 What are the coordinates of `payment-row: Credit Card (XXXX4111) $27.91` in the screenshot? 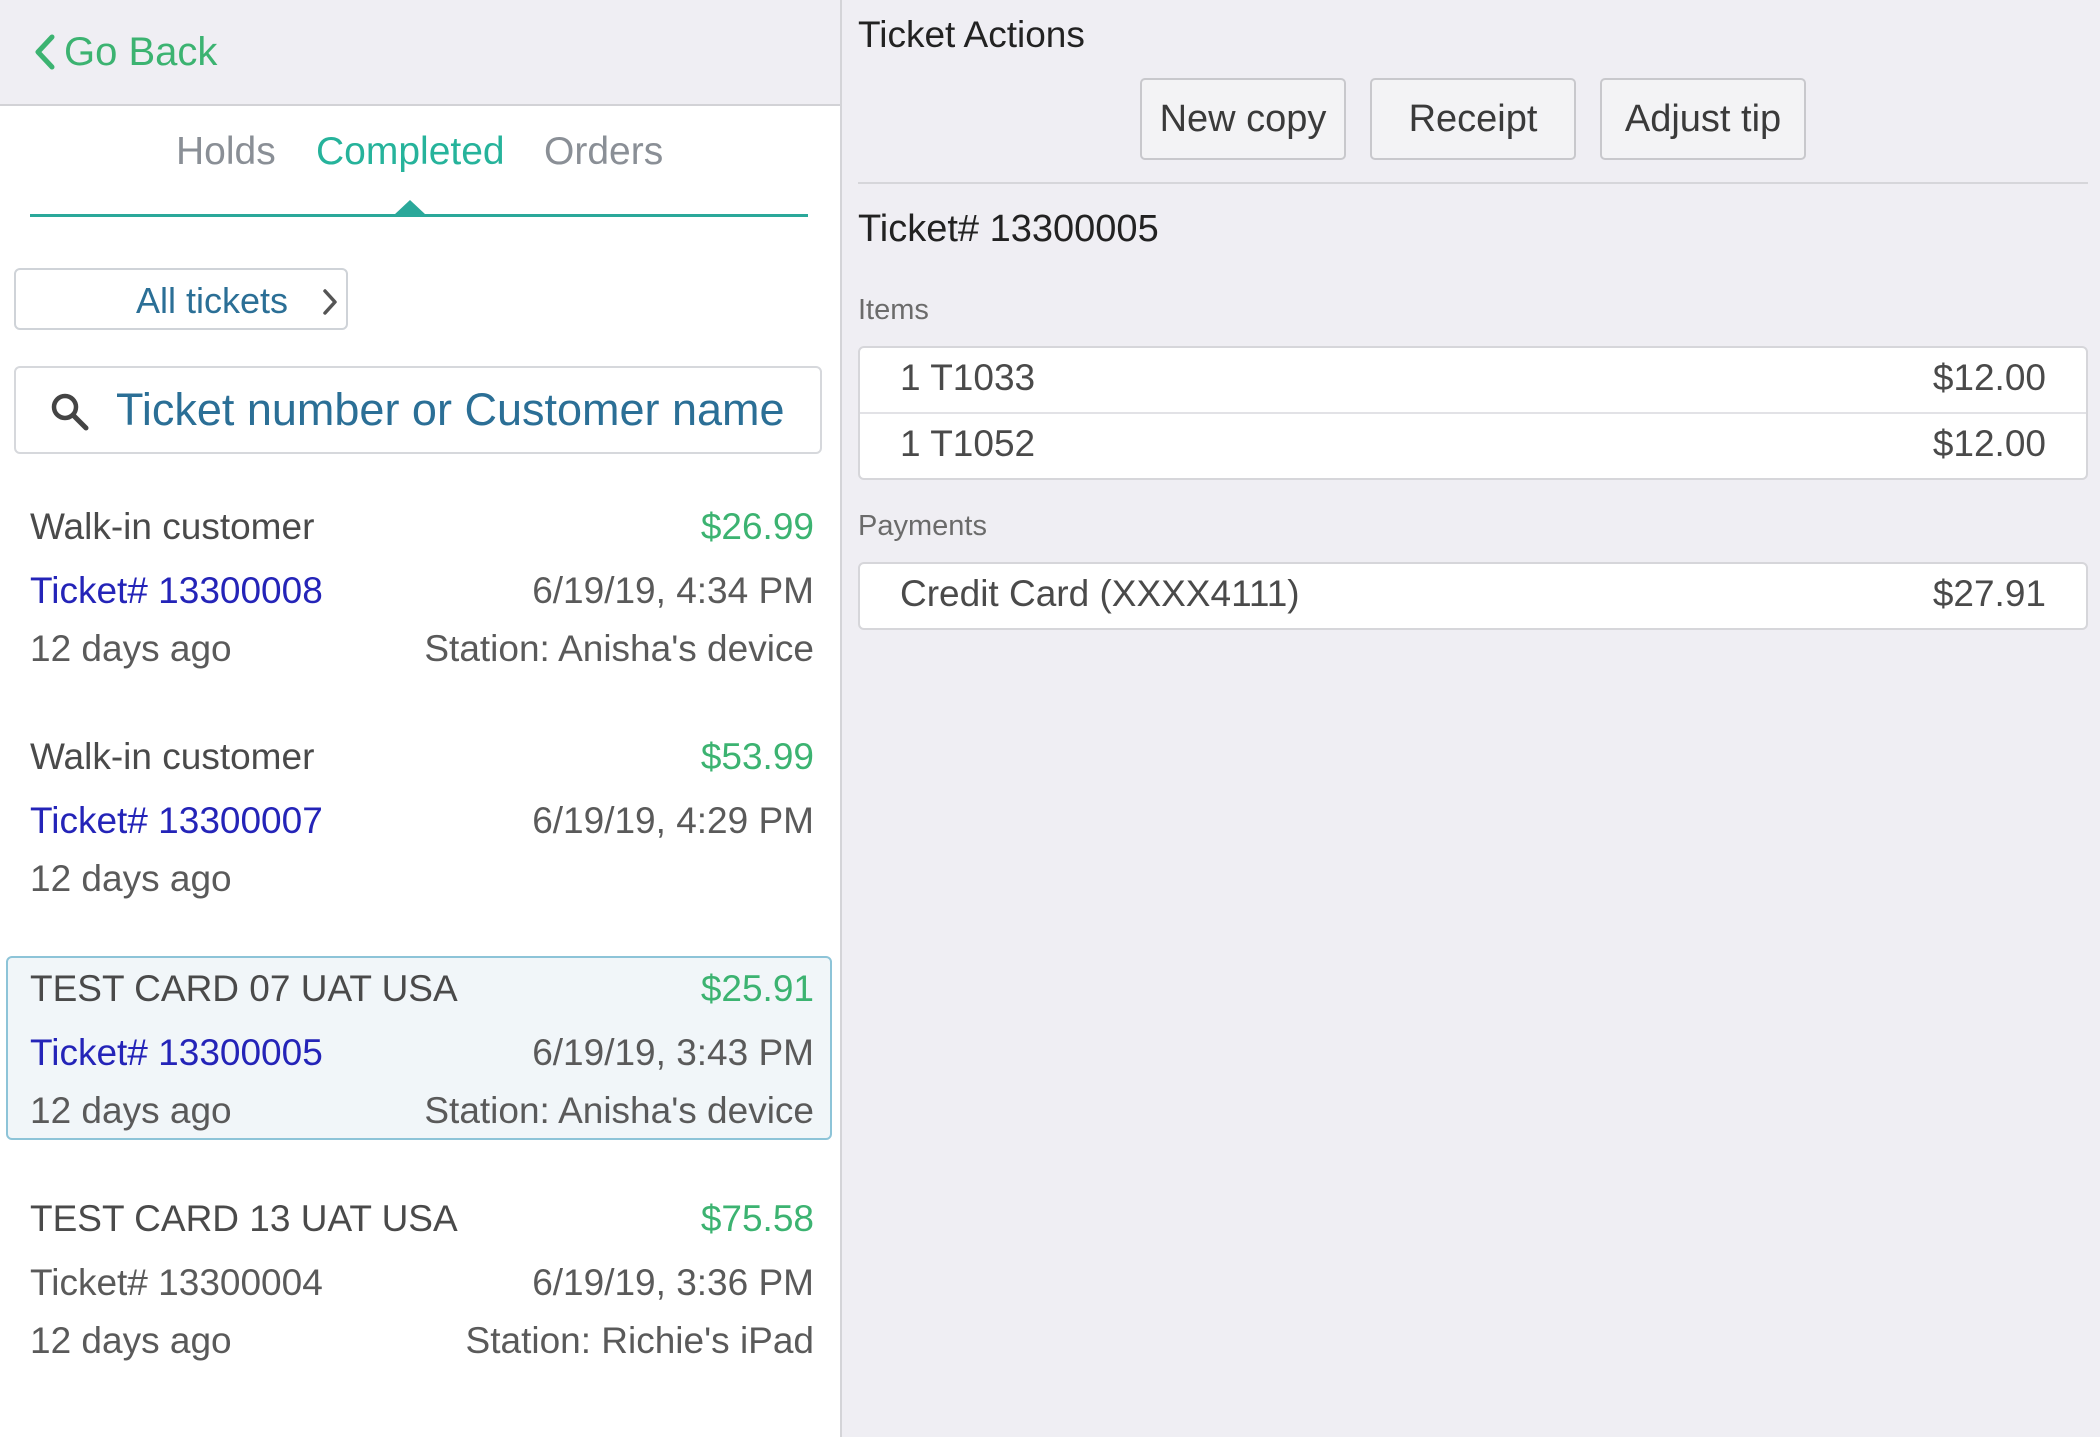 It's located at (1473, 596).